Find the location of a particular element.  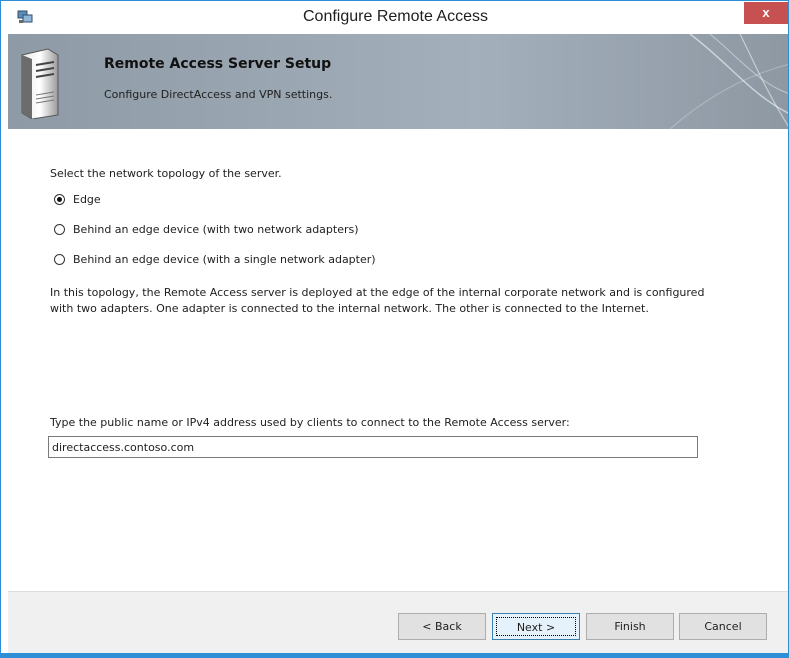

title-bar: Configure Remote Access x is located at coordinates (394, 17).